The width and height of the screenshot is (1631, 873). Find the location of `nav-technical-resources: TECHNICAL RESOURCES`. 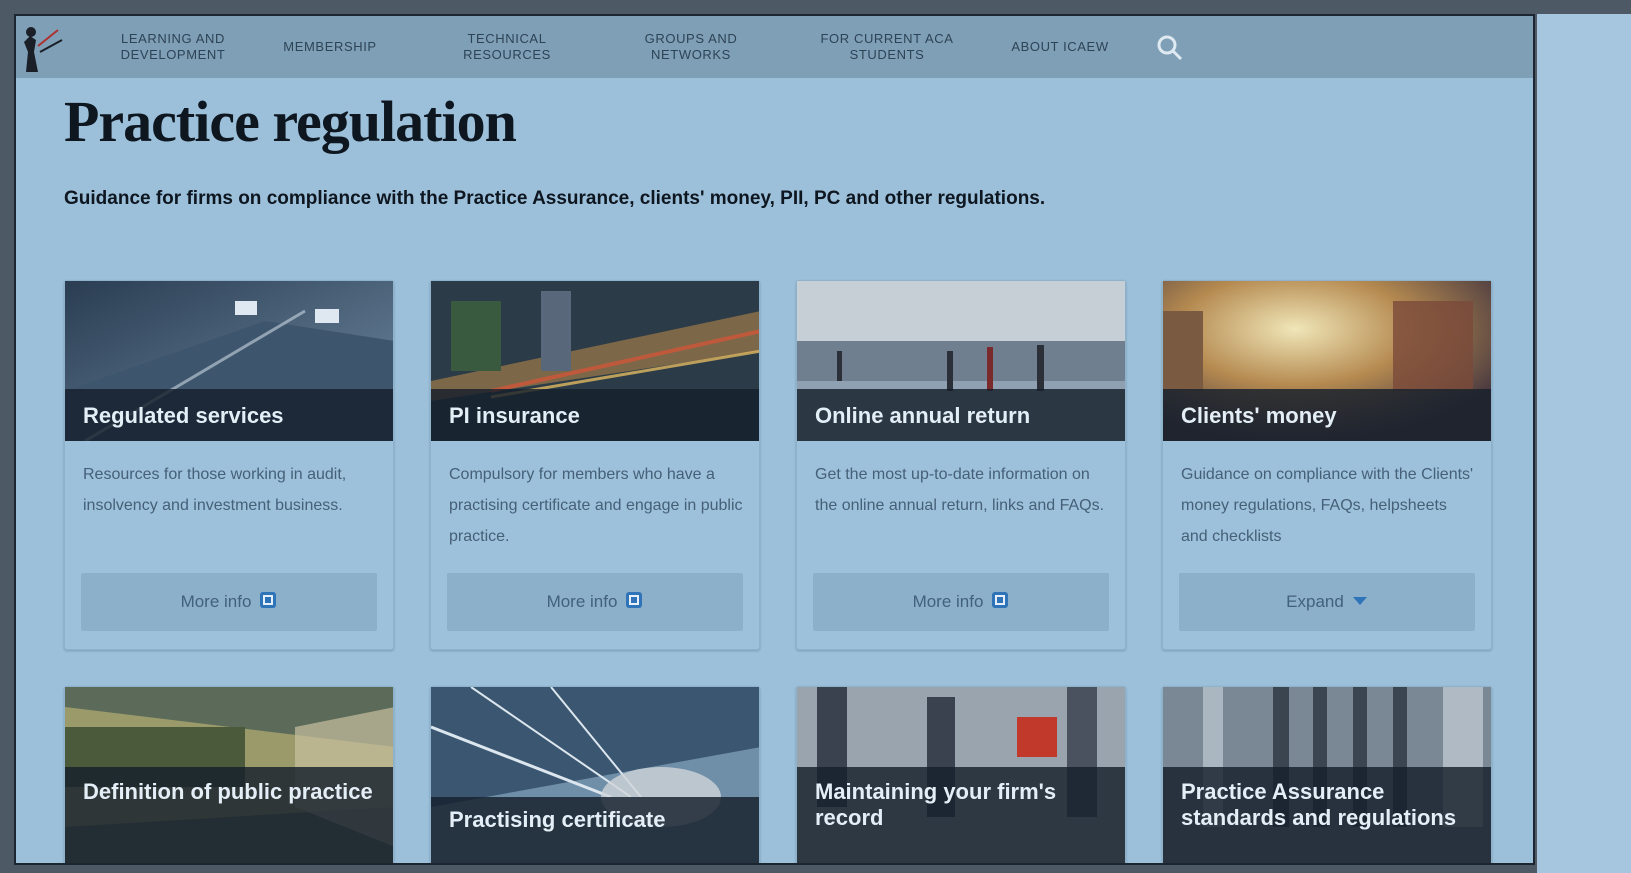

nav-technical-resources: TECHNICAL RESOURCES is located at coordinates (507, 47).